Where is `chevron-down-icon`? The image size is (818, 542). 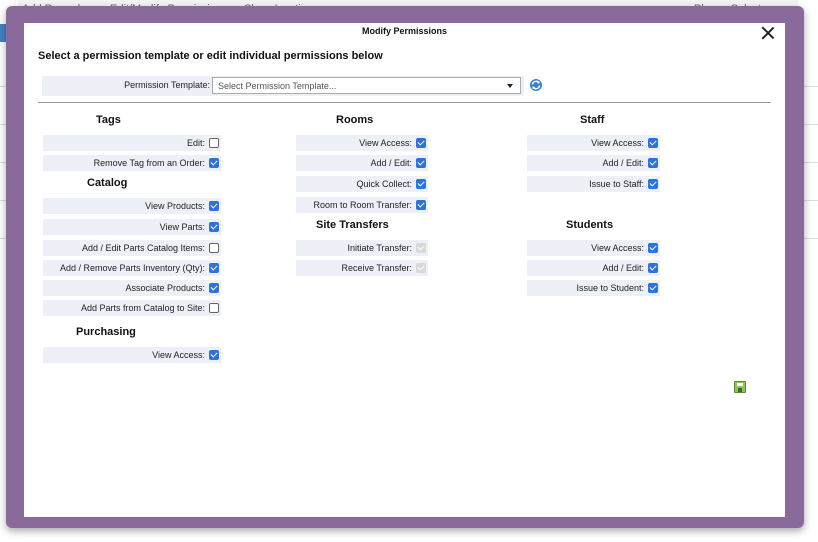 chevron-down-icon is located at coordinates (510, 86).